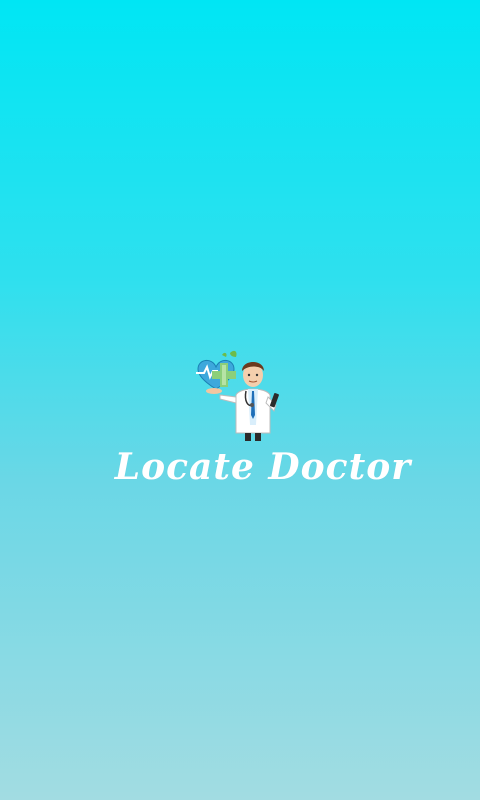 Image resolution: width=480 pixels, height=800 pixels. What do you see at coordinates (237, 395) in the screenshot?
I see `doctor-heart-icon` at bounding box center [237, 395].